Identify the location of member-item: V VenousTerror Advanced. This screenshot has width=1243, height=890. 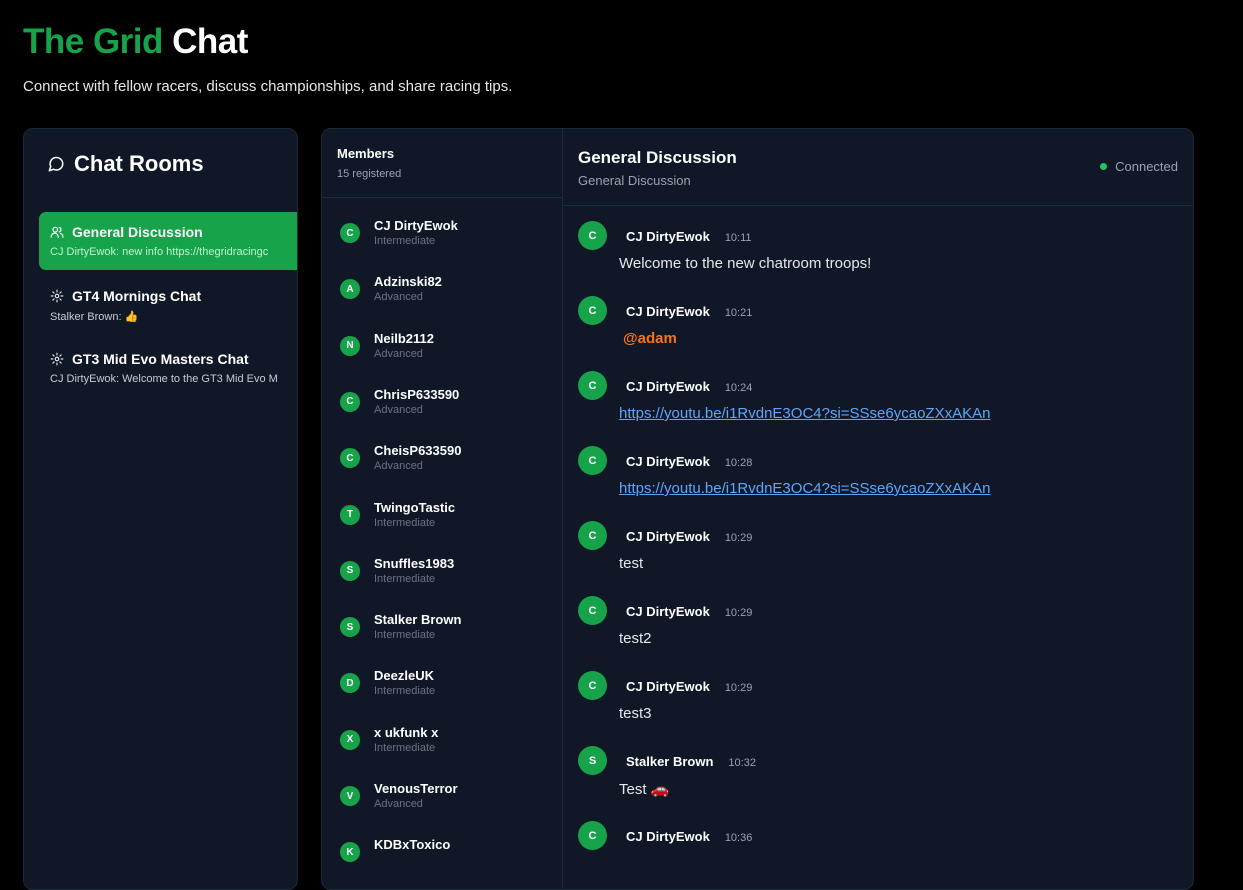
(399, 796).